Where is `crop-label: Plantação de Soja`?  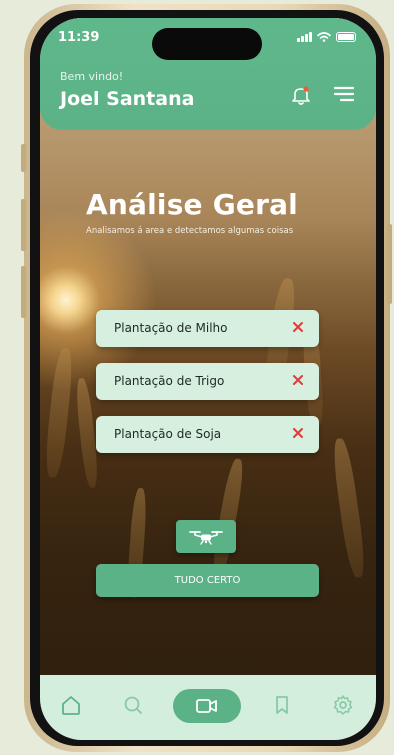 crop-label: Plantação de Soja is located at coordinates (168, 434).